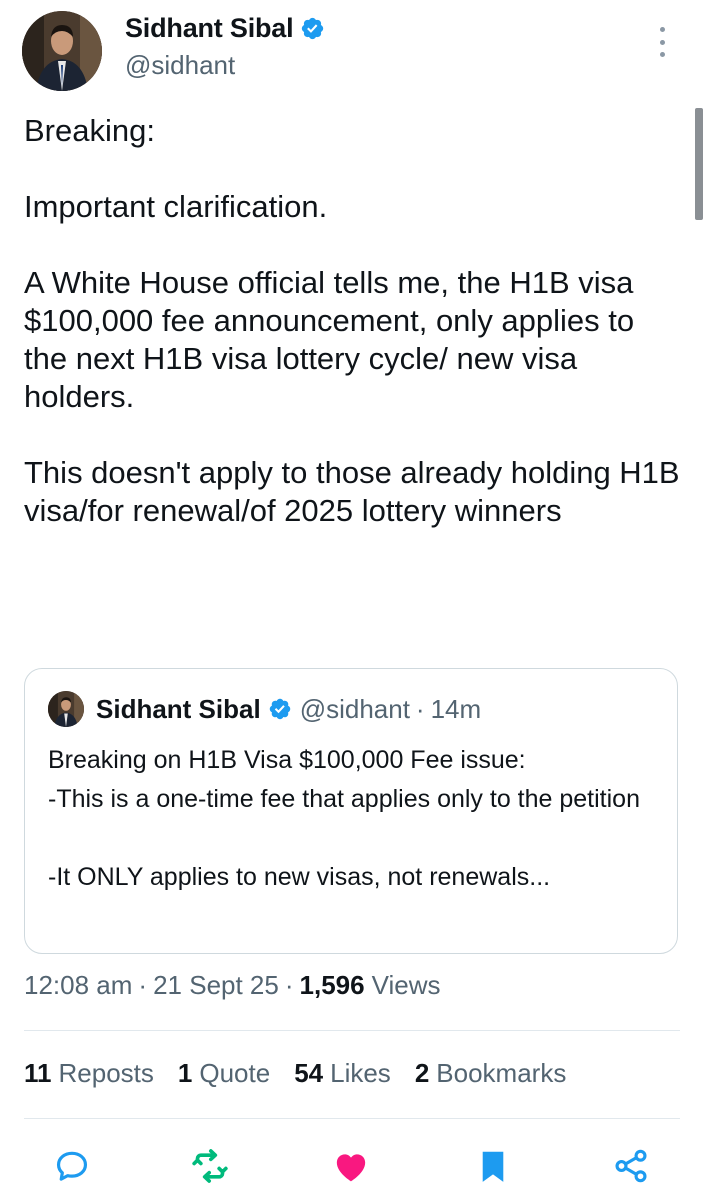 The width and height of the screenshot is (703, 1200). I want to click on repost-button, so click(210, 1166).